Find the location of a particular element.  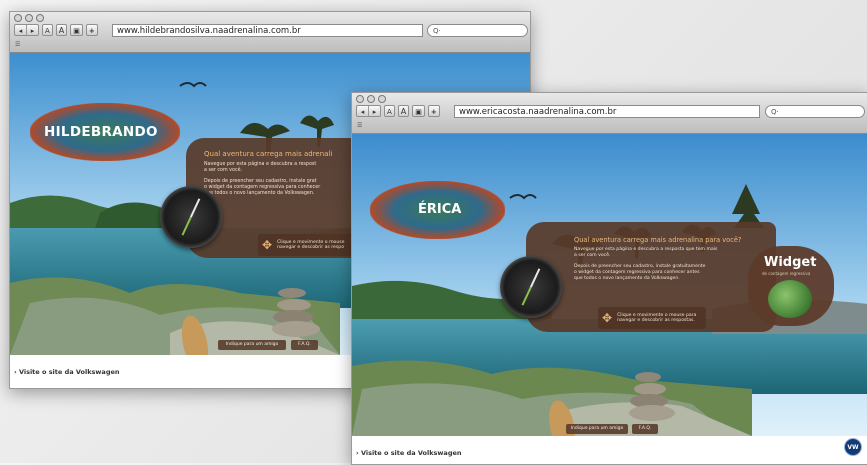

volkswagen-logo: VW is located at coordinates (853, 447).